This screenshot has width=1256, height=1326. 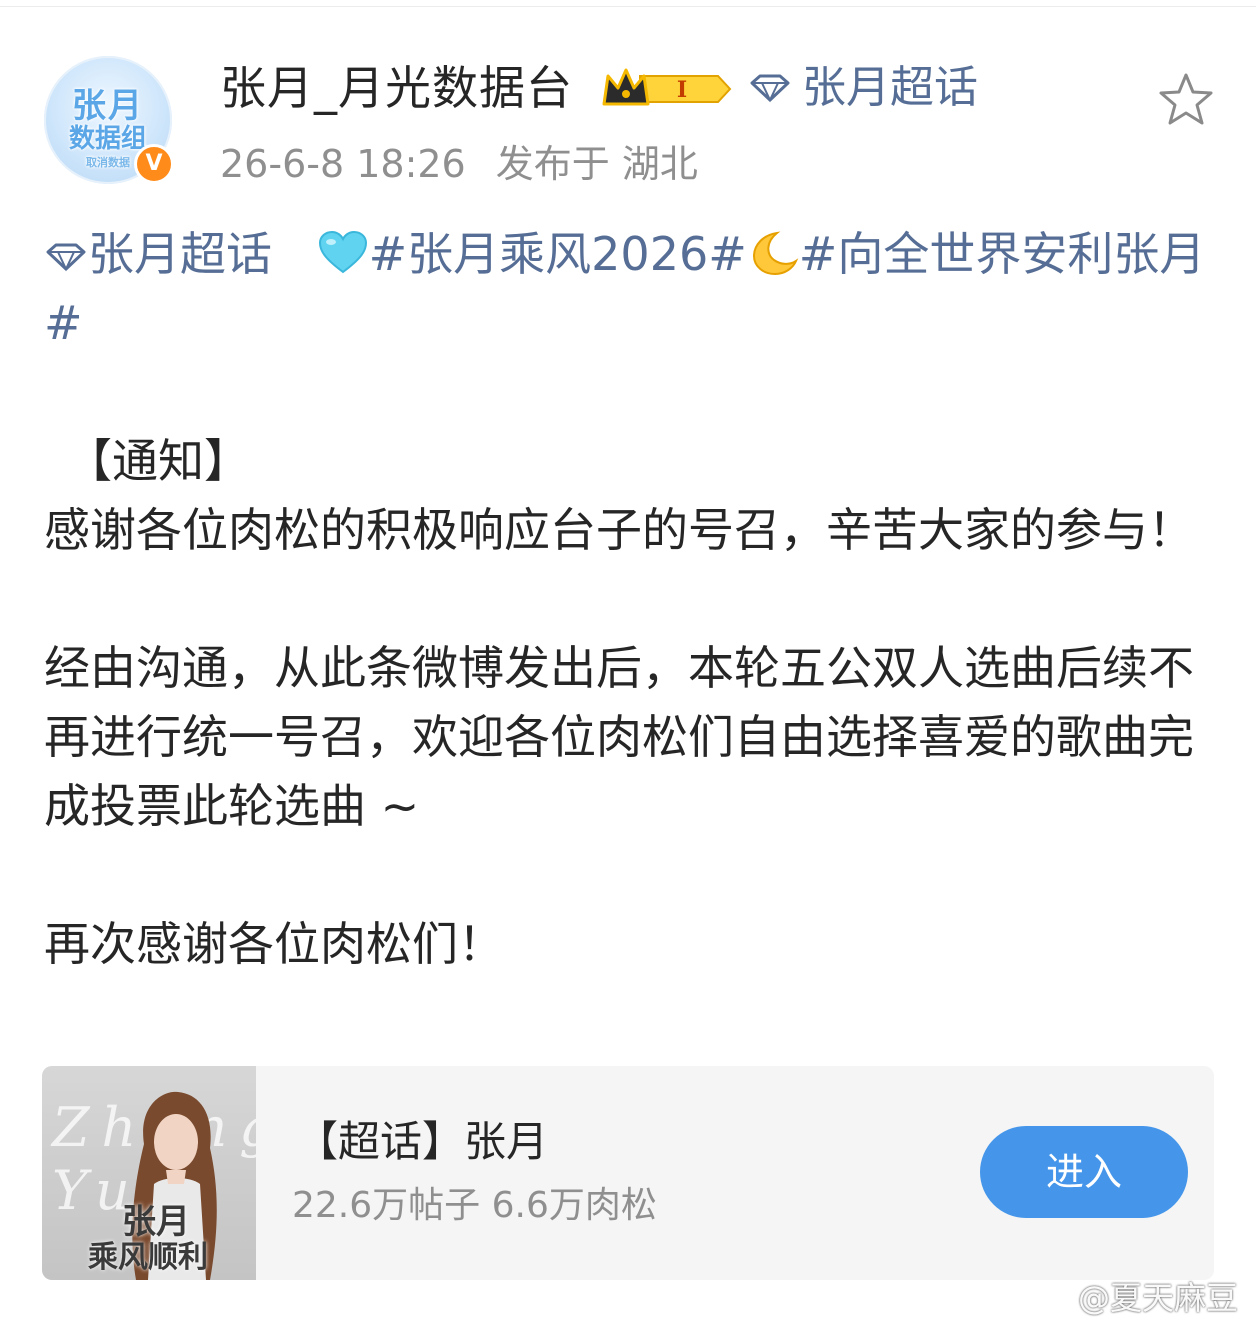 I want to click on card-title: 【超话】张月, so click(x=422, y=1141).